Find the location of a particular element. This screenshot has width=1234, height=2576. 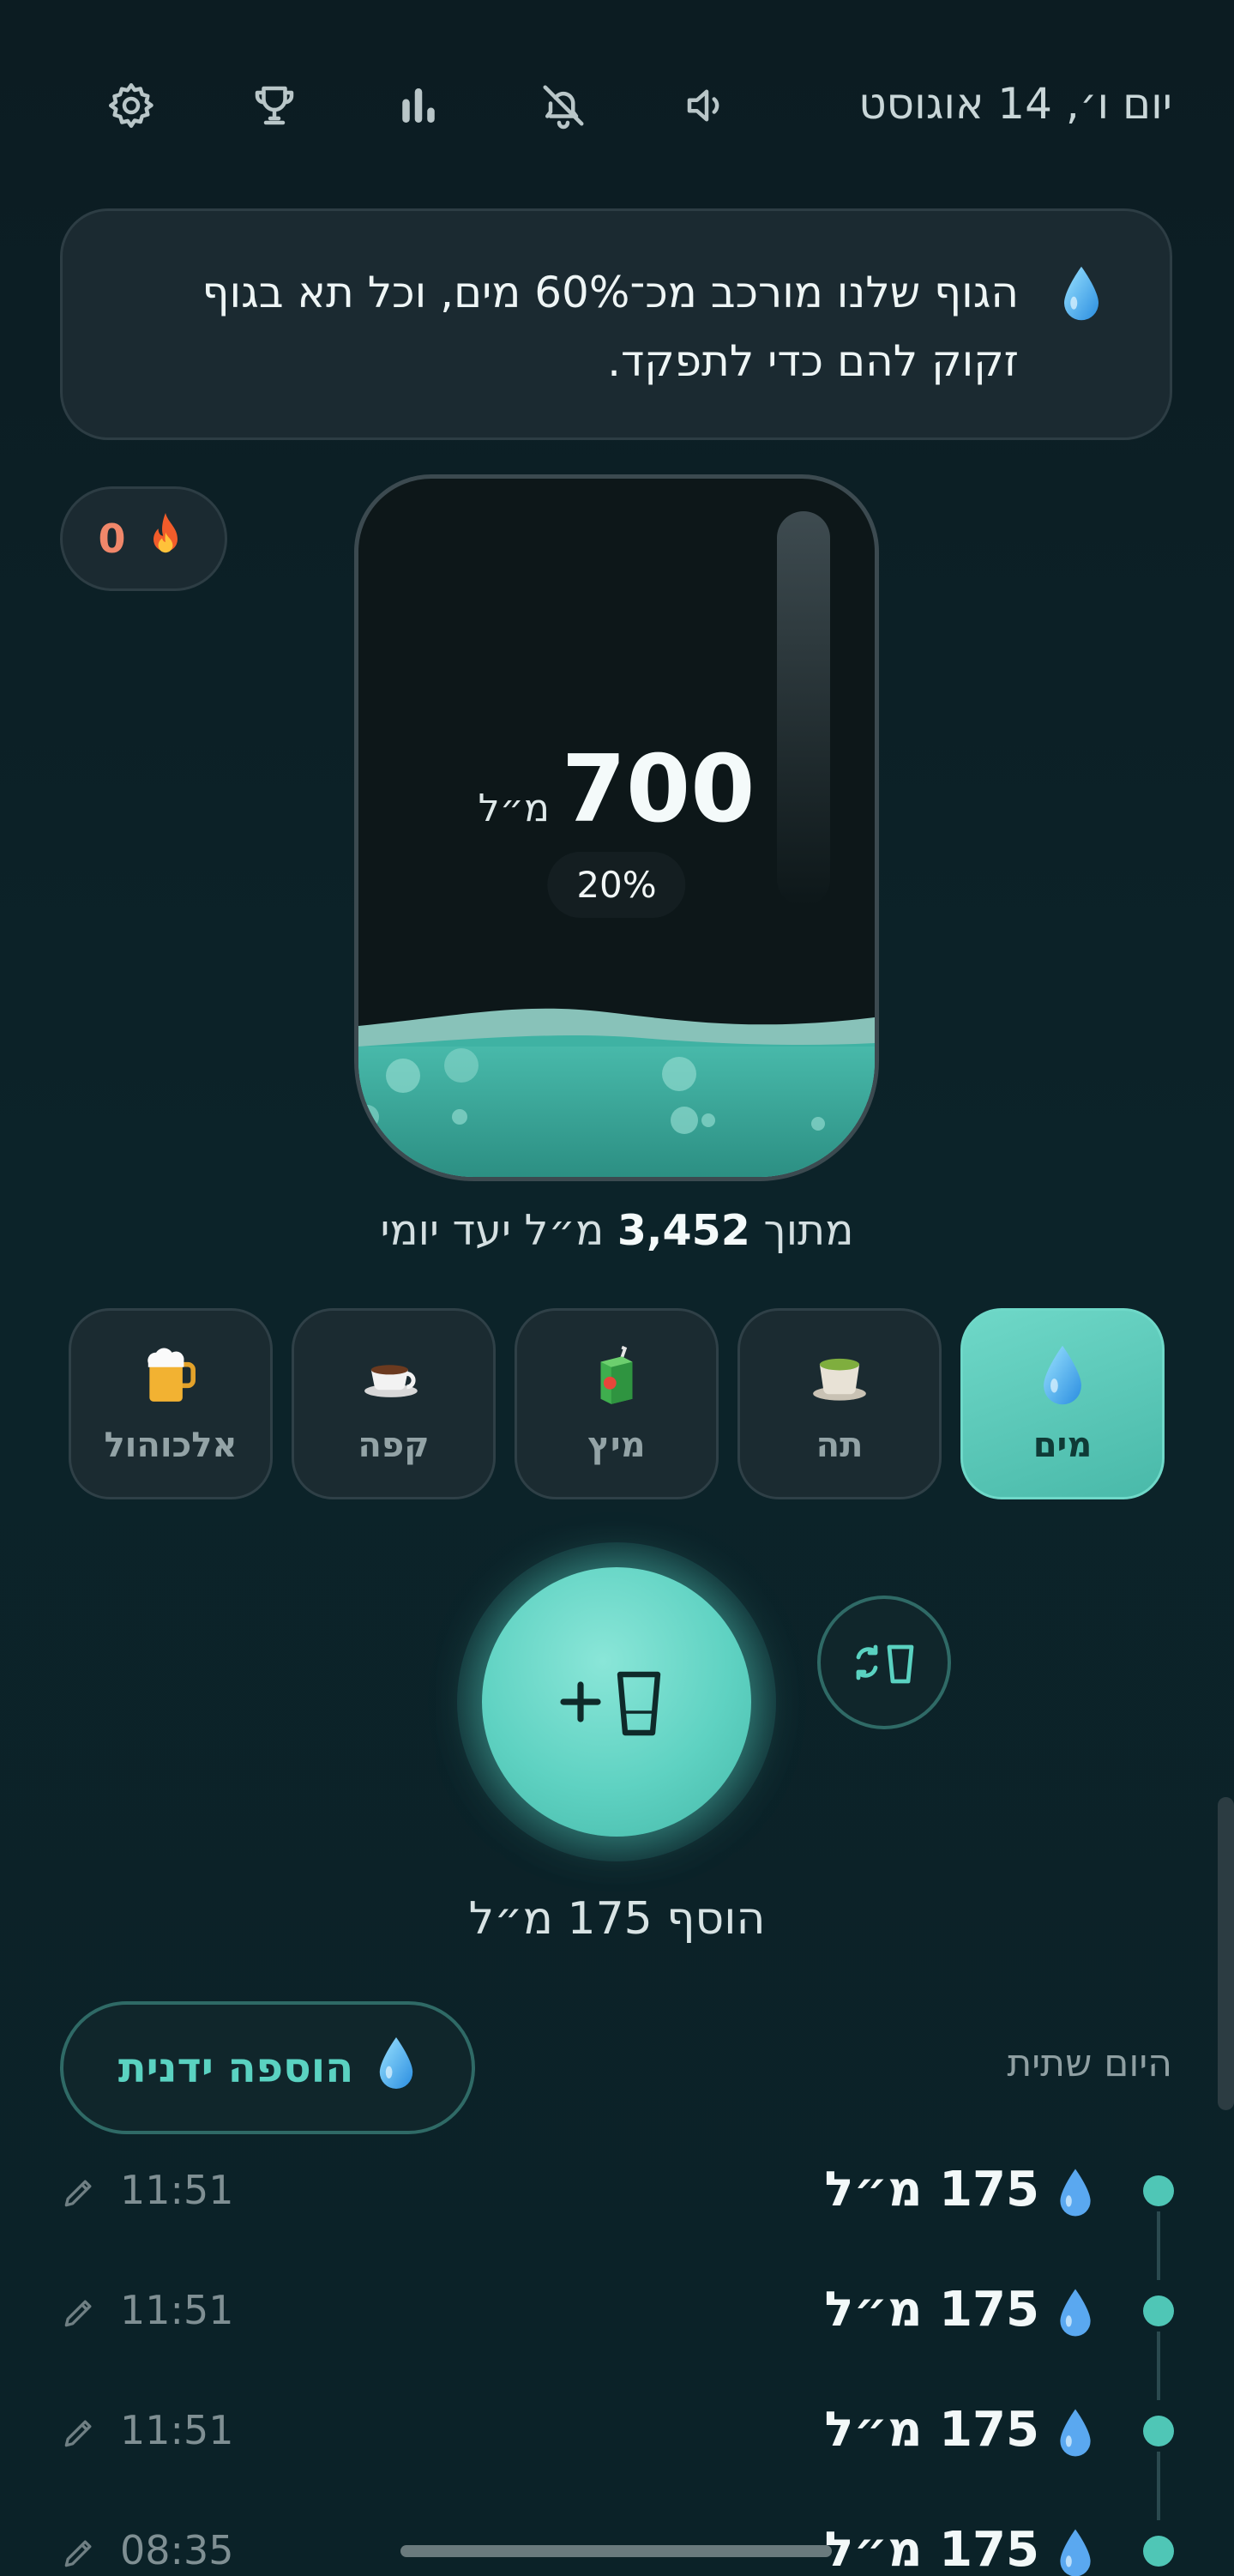

swap-cup-button is located at coordinates (884, 1662).